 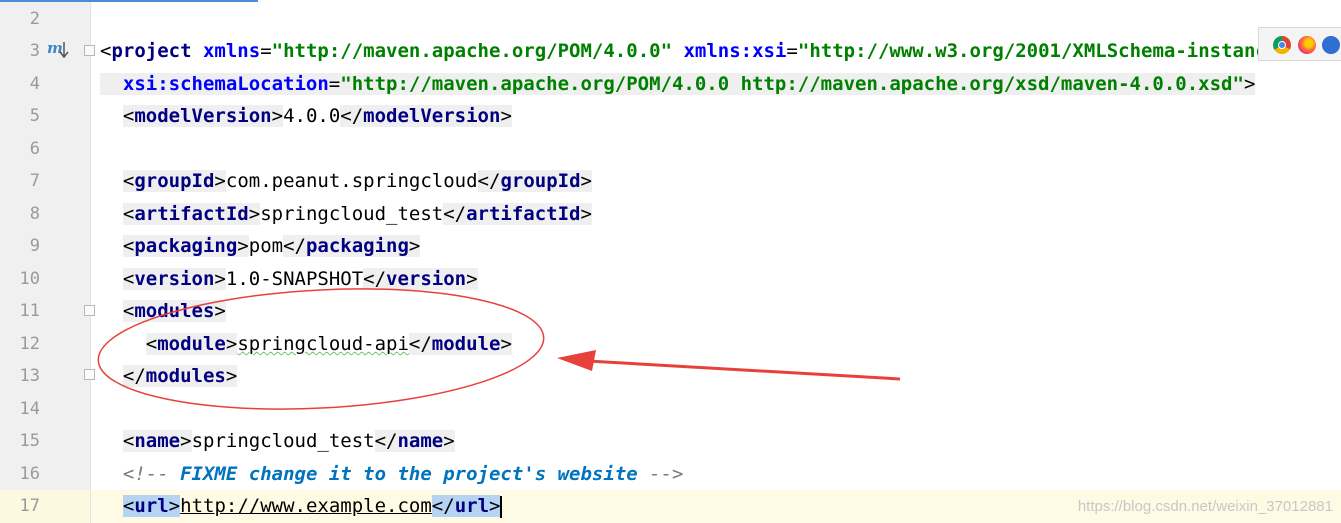 I want to click on chrome-icon, so click(x=1282, y=45).